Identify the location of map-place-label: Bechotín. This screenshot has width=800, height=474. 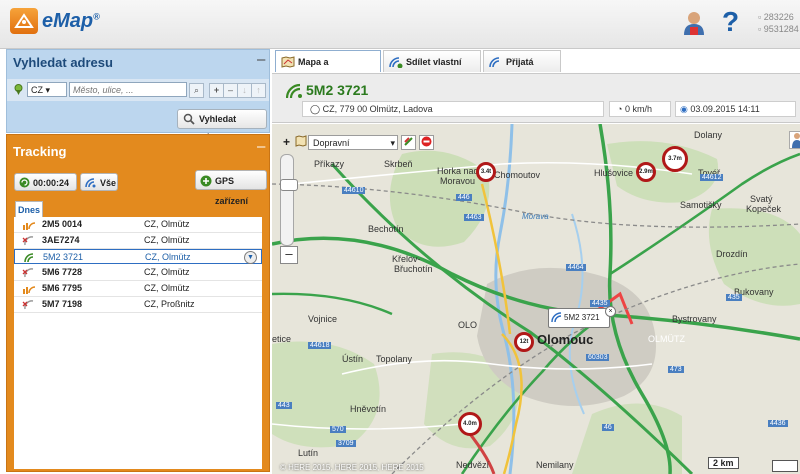
(386, 229).